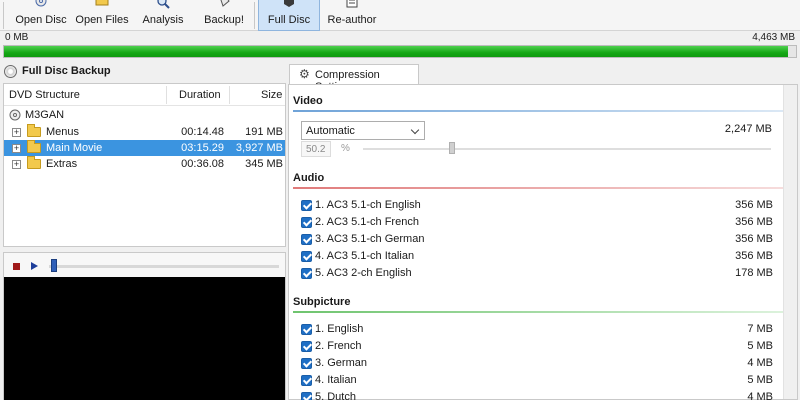  I want to click on seek-handle, so click(54, 265).